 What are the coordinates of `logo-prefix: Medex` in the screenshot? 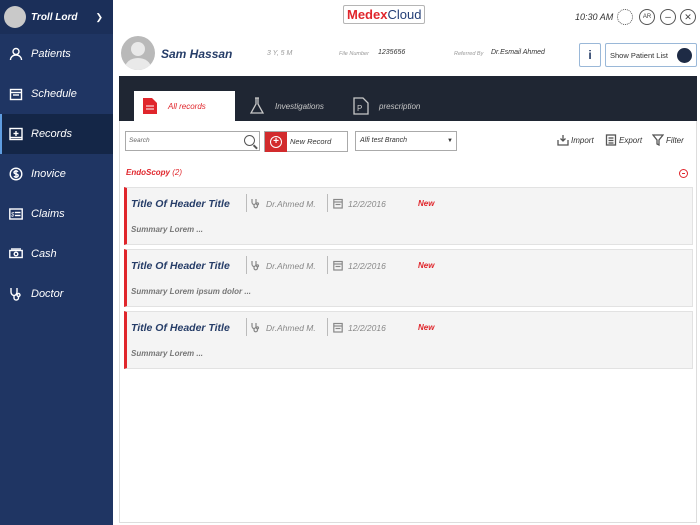 It's located at (367, 14).